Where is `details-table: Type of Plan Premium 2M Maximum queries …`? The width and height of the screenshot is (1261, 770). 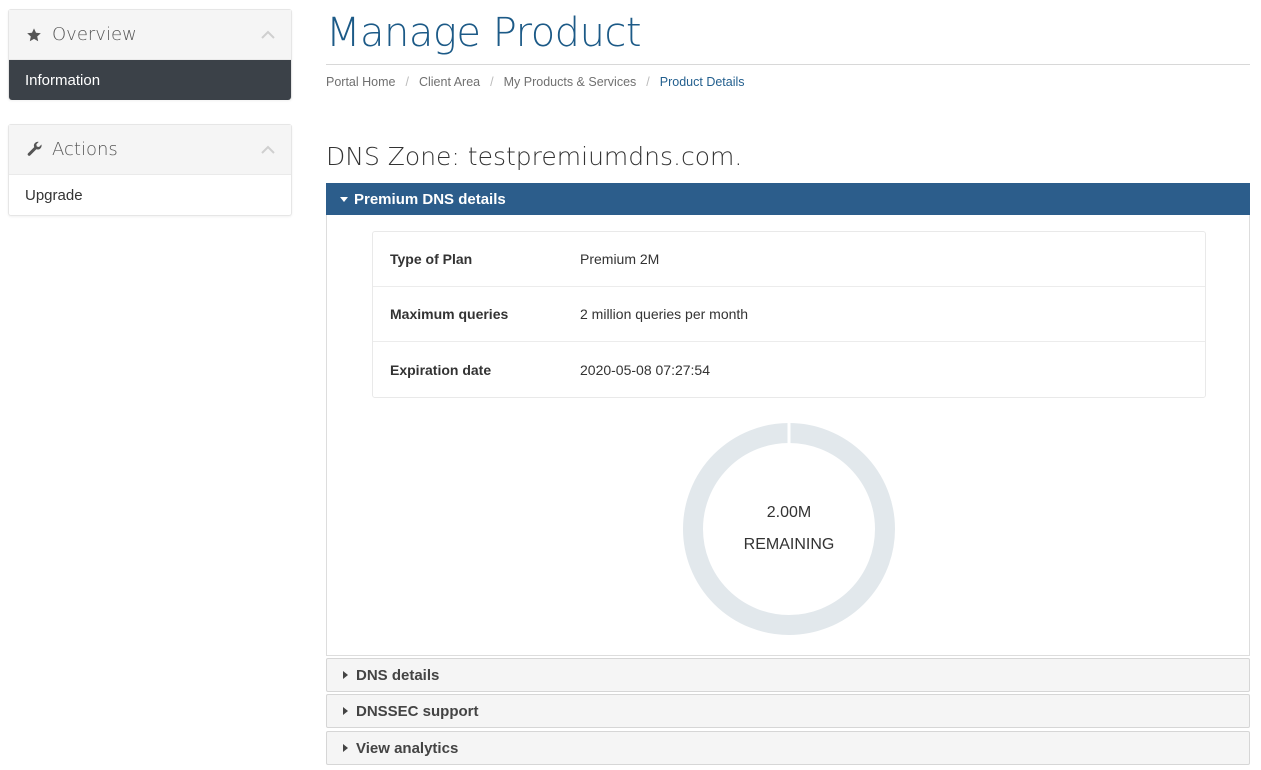
details-table: Type of Plan Premium 2M Maximum queries … is located at coordinates (789, 314).